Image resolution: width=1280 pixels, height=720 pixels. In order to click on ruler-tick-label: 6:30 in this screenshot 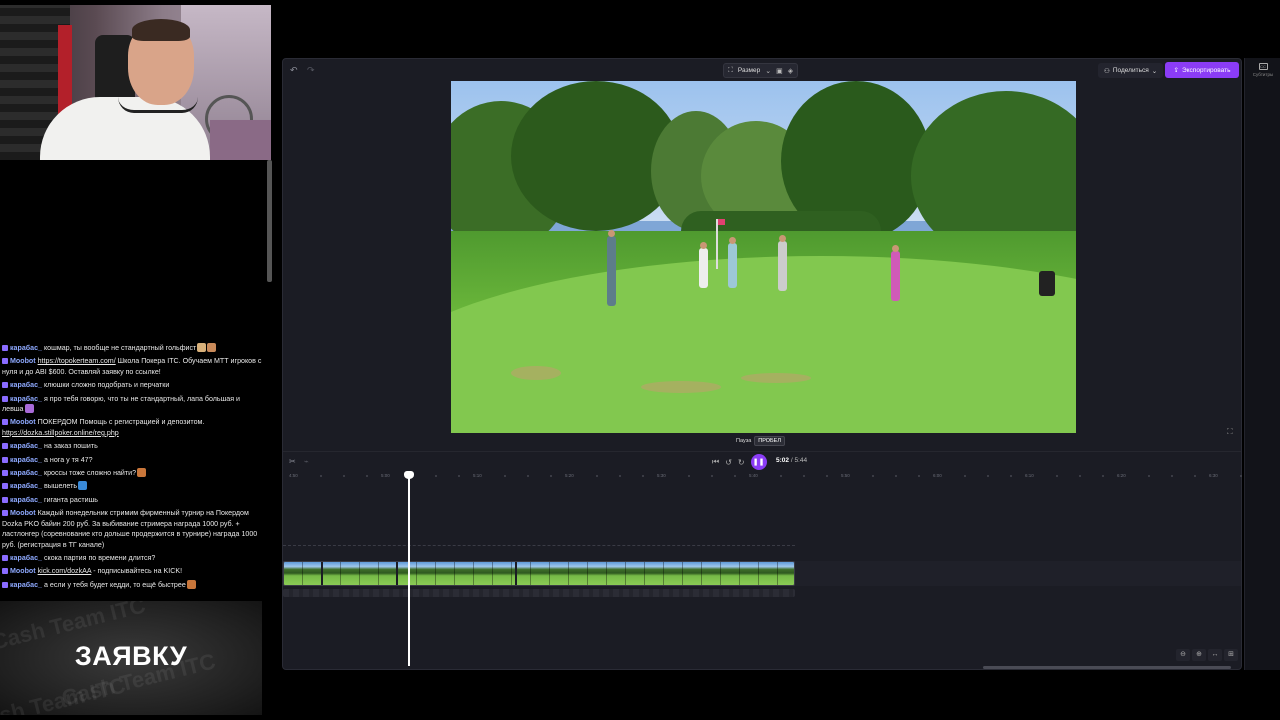, I will do `click(1213, 475)`.